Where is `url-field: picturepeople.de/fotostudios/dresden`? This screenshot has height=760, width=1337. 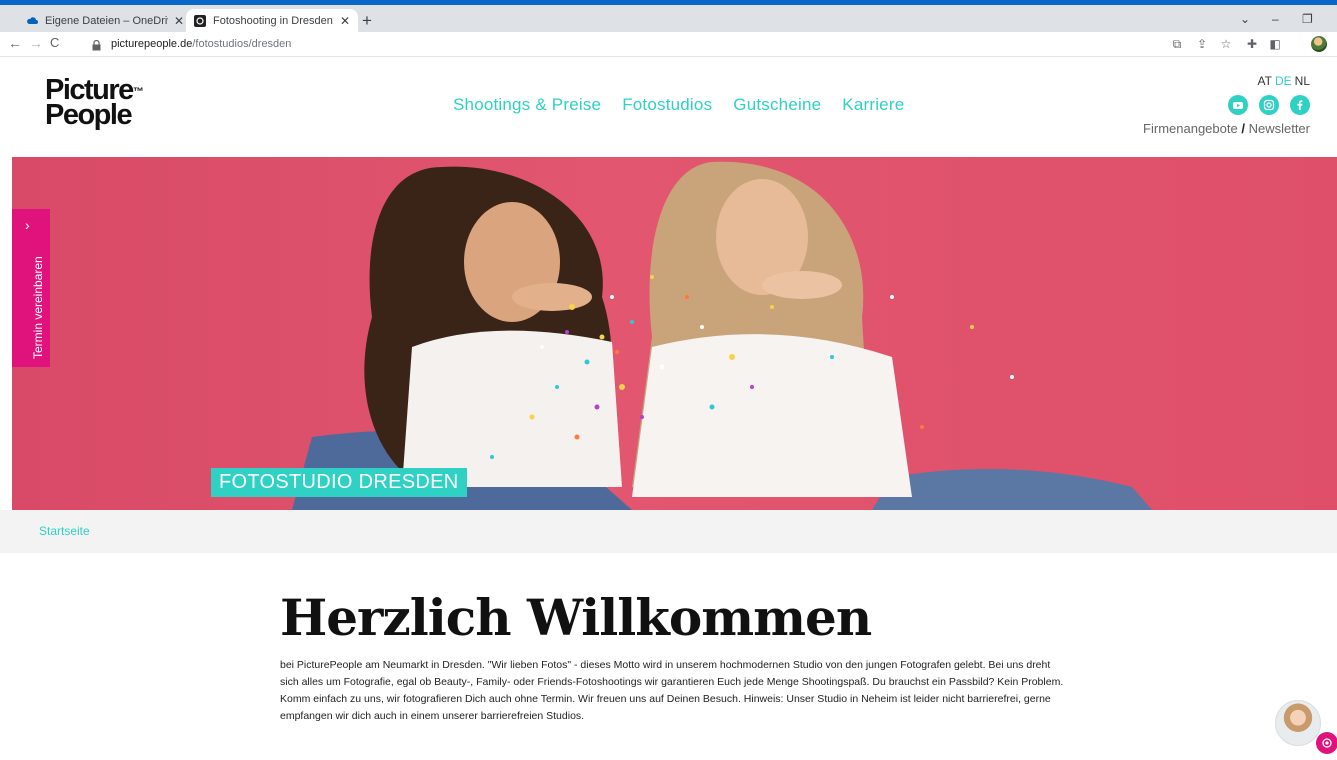 url-field: picturepeople.de/fotostudios/dresden is located at coordinates (201, 44).